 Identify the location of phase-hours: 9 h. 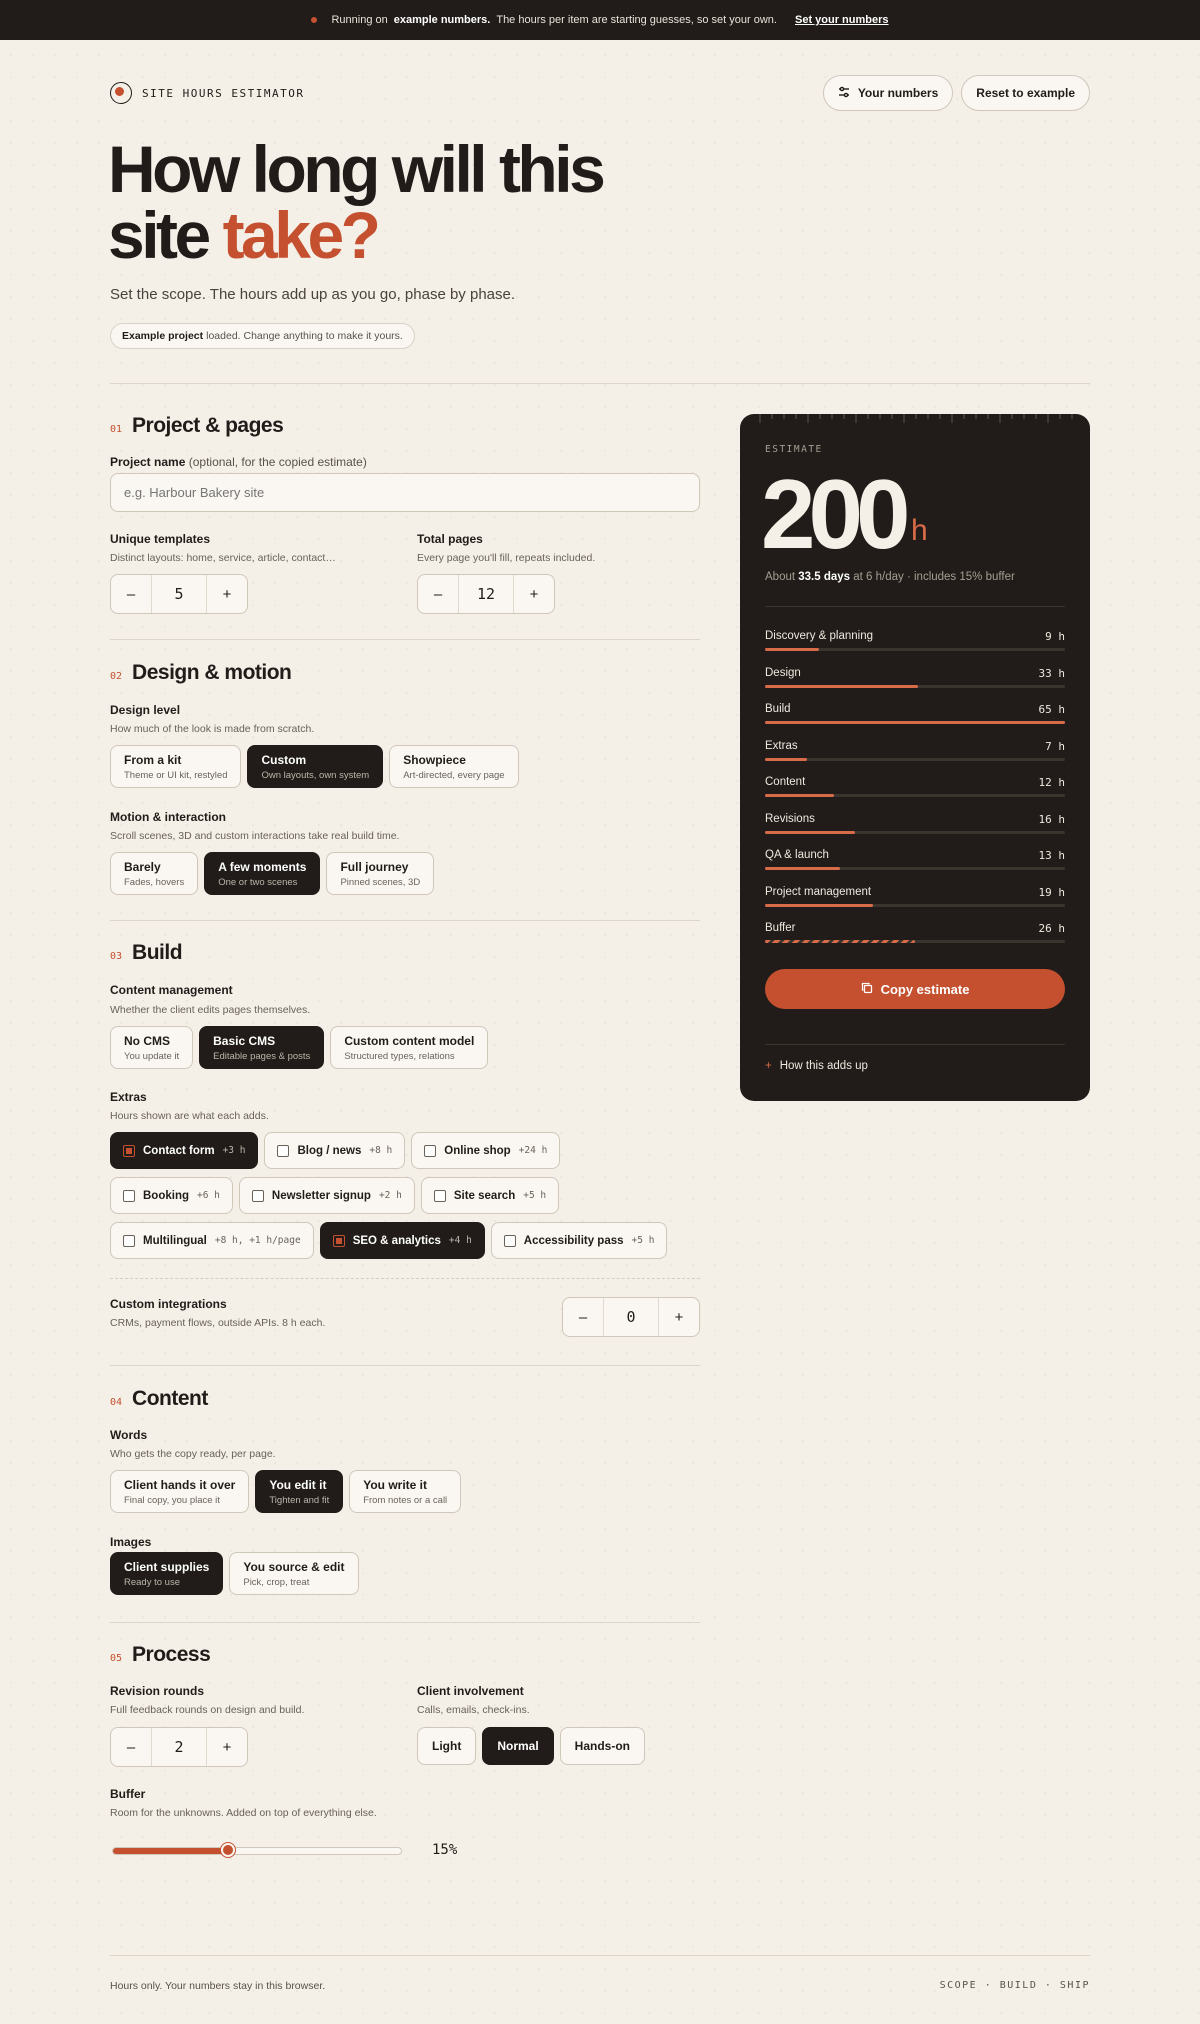
(1055, 636).